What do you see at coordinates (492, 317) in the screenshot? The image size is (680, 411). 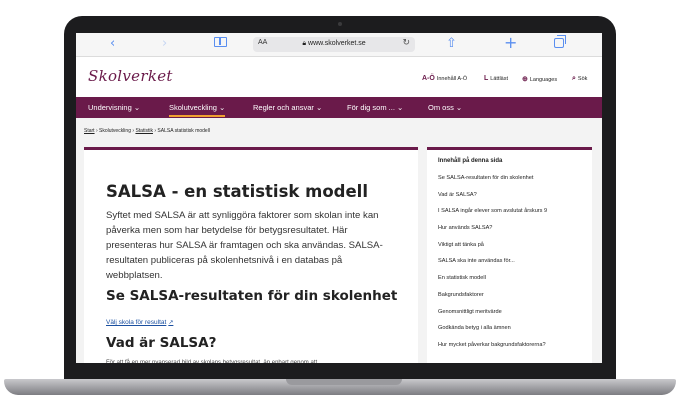 I see `toc-item: Genomsnittligt meritvärde` at bounding box center [492, 317].